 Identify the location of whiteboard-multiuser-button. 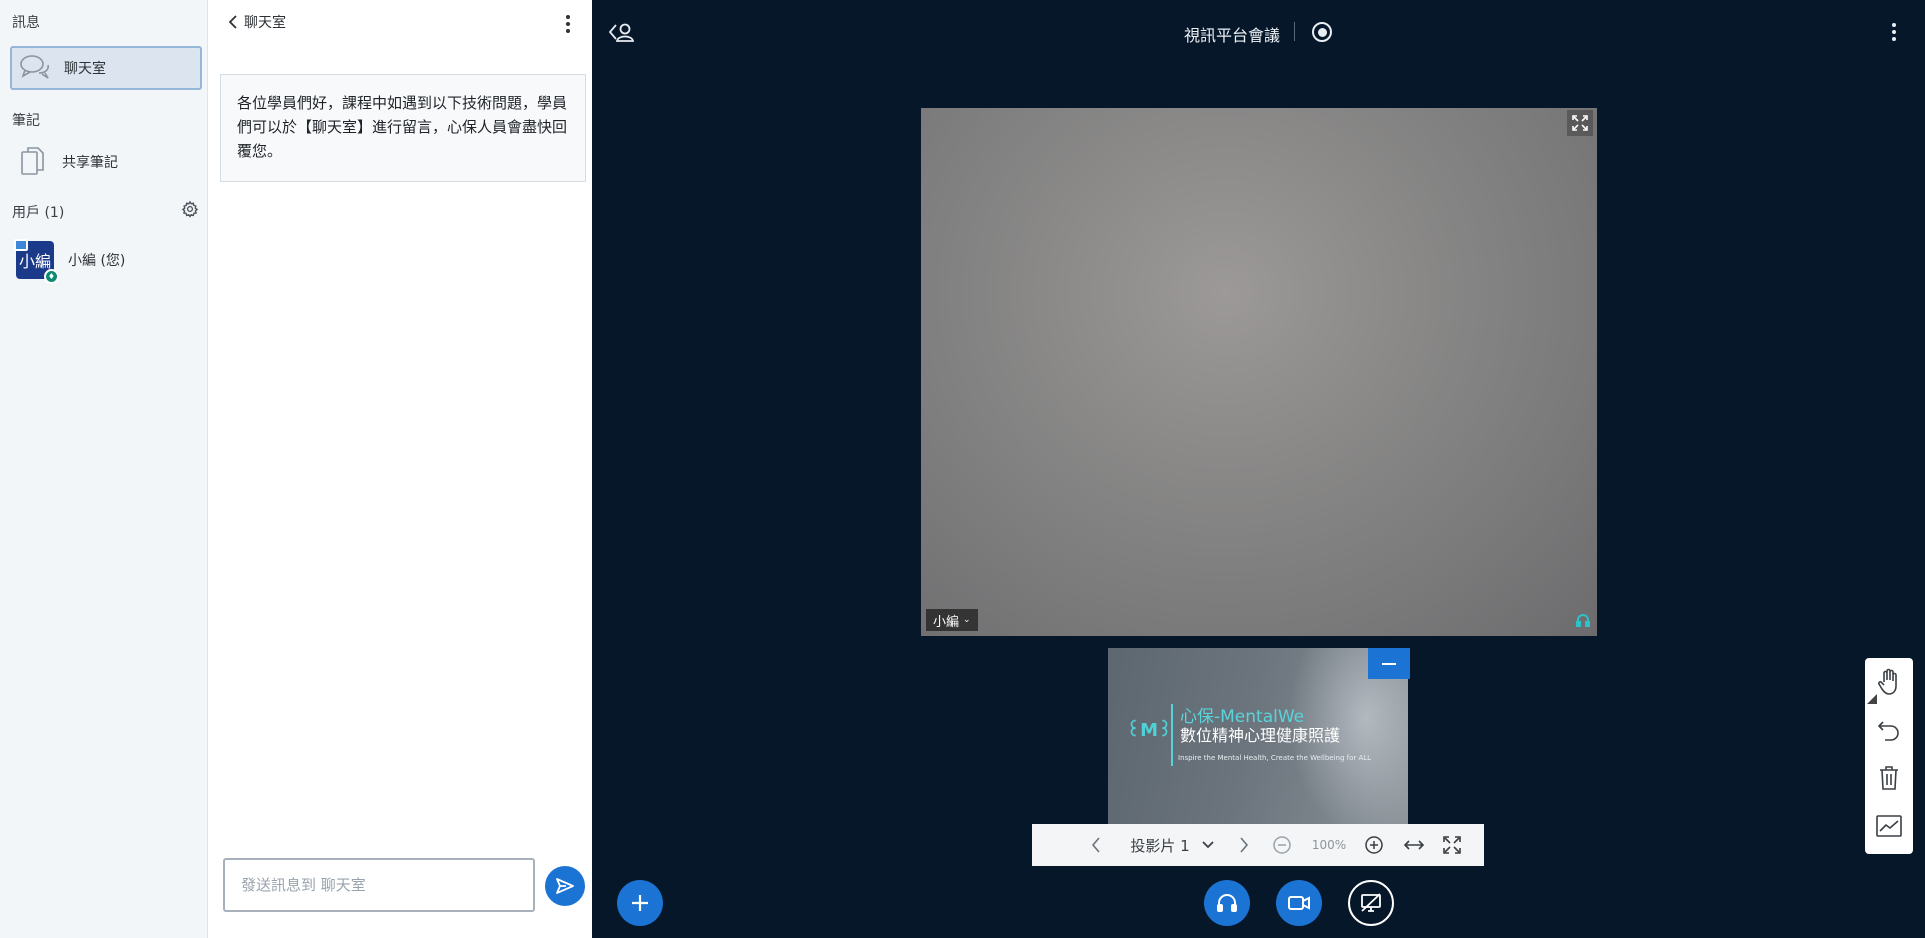
(1889, 826).